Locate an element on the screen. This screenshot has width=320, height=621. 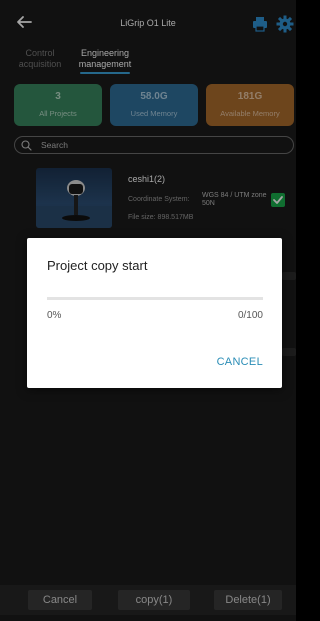
dialog-title: Project copy start is located at coordinates (97, 265).